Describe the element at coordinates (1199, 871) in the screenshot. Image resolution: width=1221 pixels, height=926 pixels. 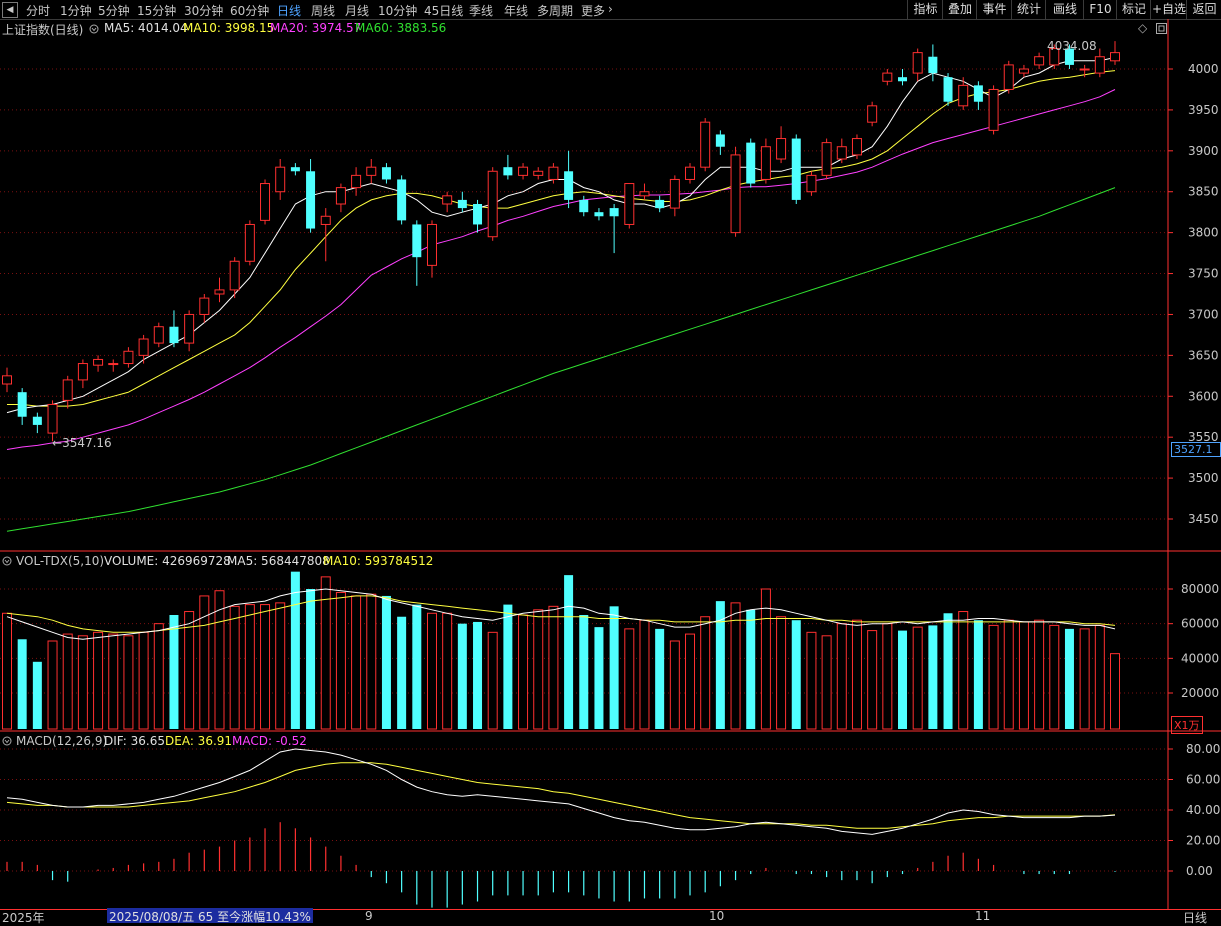
I see `macd-tick-label: 0.00` at that location.